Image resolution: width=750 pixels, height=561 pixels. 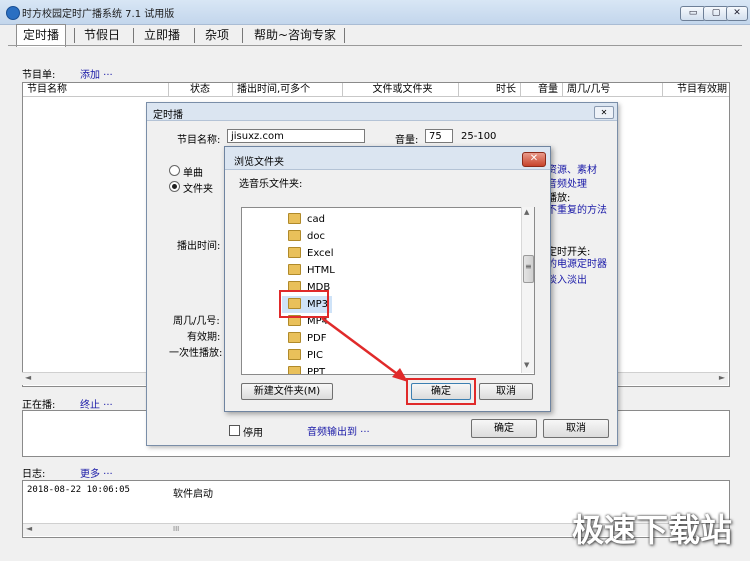 What do you see at coordinates (361, 347) in the screenshot?
I see `arrow-line` at bounding box center [361, 347].